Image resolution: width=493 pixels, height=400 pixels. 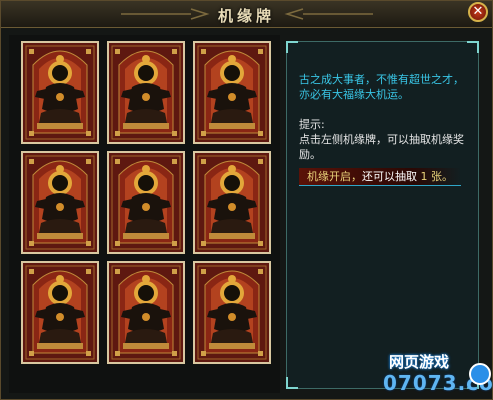 What do you see at coordinates (391, 176) in the screenshot?
I see `status-middle: 还可以抽取` at bounding box center [391, 176].